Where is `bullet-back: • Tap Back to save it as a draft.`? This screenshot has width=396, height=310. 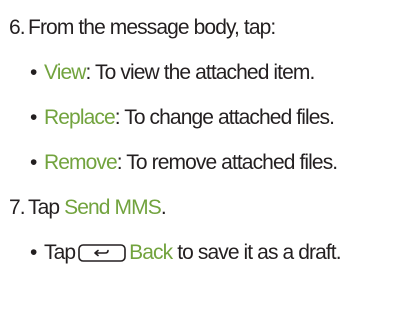
bullet-back: • Tap Back to save it as a draft. is located at coordinates (186, 253).